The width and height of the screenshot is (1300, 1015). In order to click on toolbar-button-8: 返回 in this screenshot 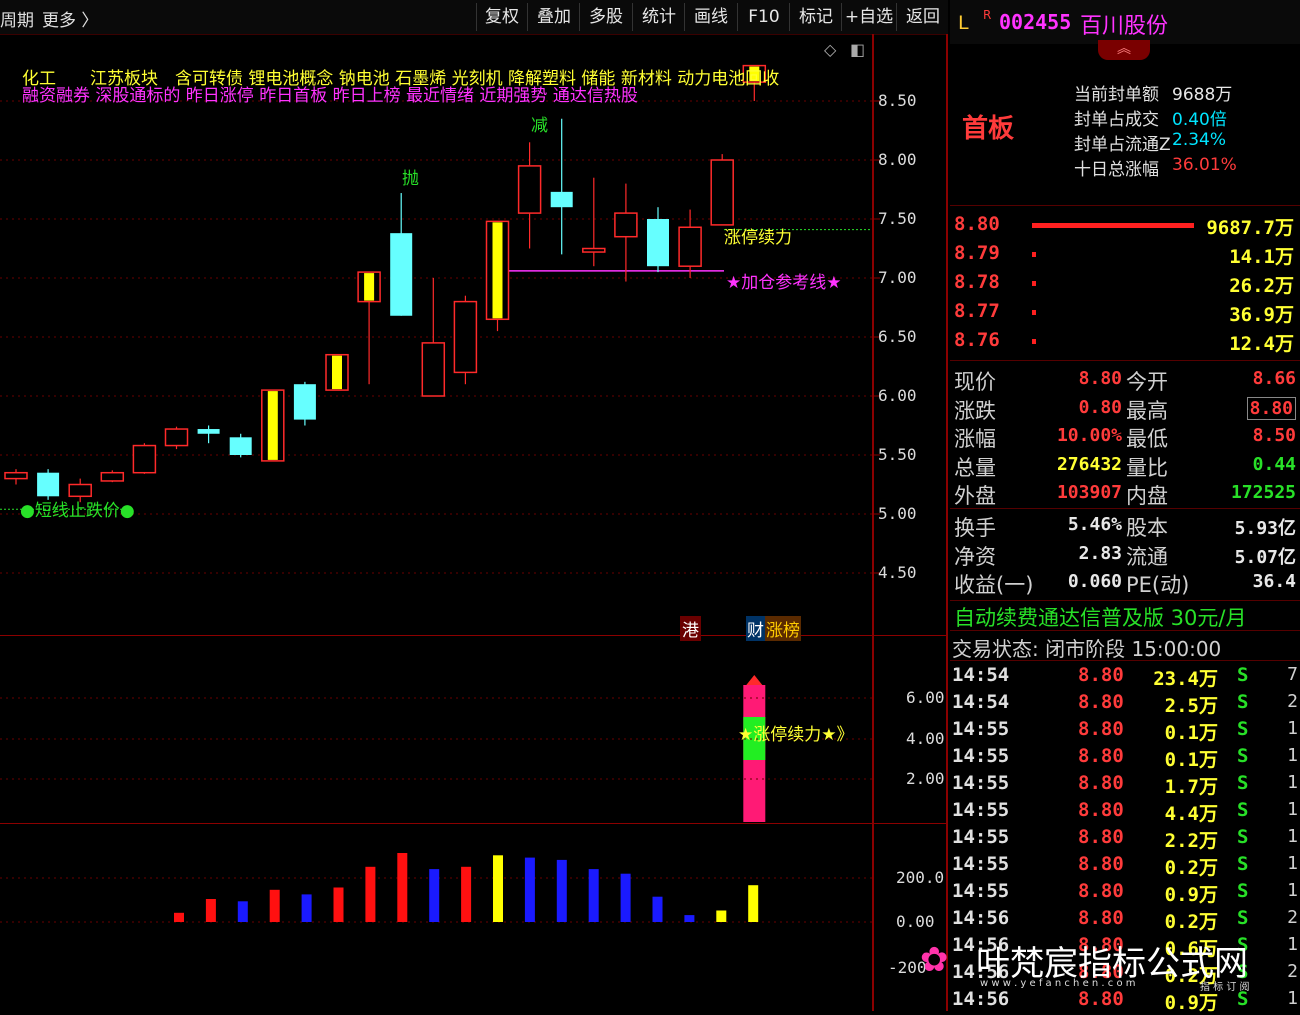, I will do `click(922, 17)`.